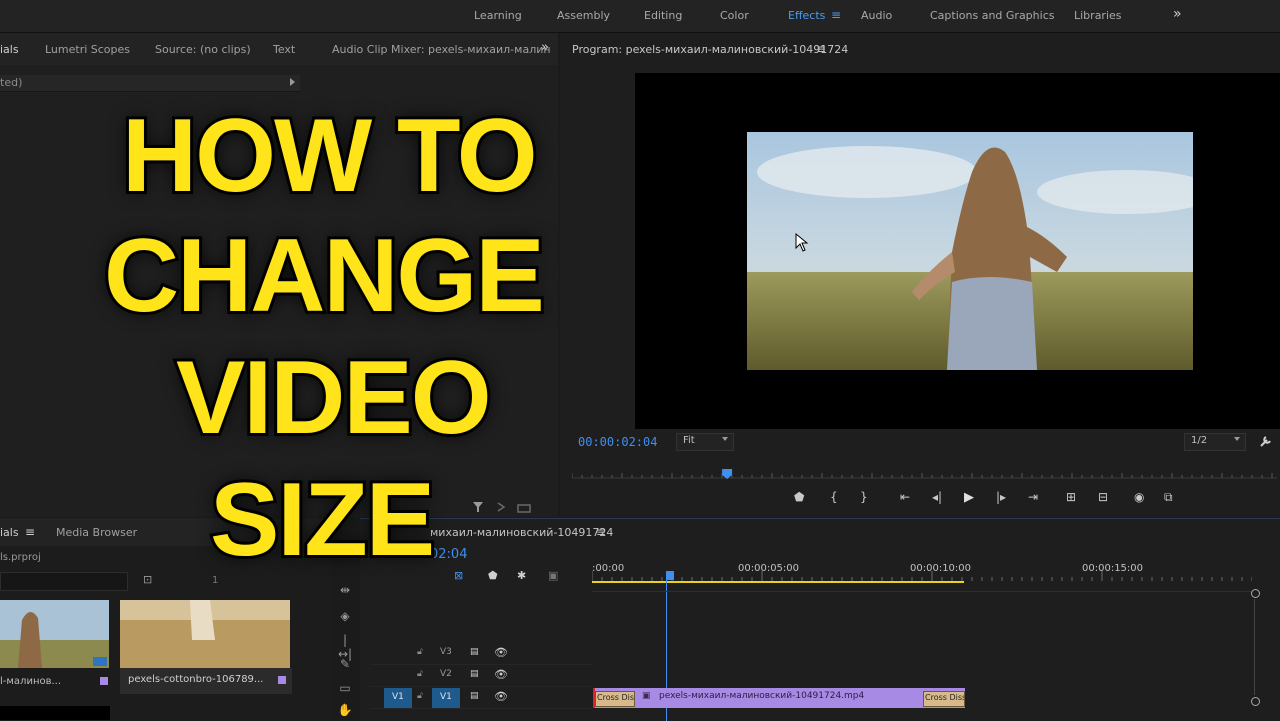 The height and width of the screenshot is (721, 1280). Describe the element at coordinates (446, 674) in the screenshot. I see `track-label: V2` at that location.